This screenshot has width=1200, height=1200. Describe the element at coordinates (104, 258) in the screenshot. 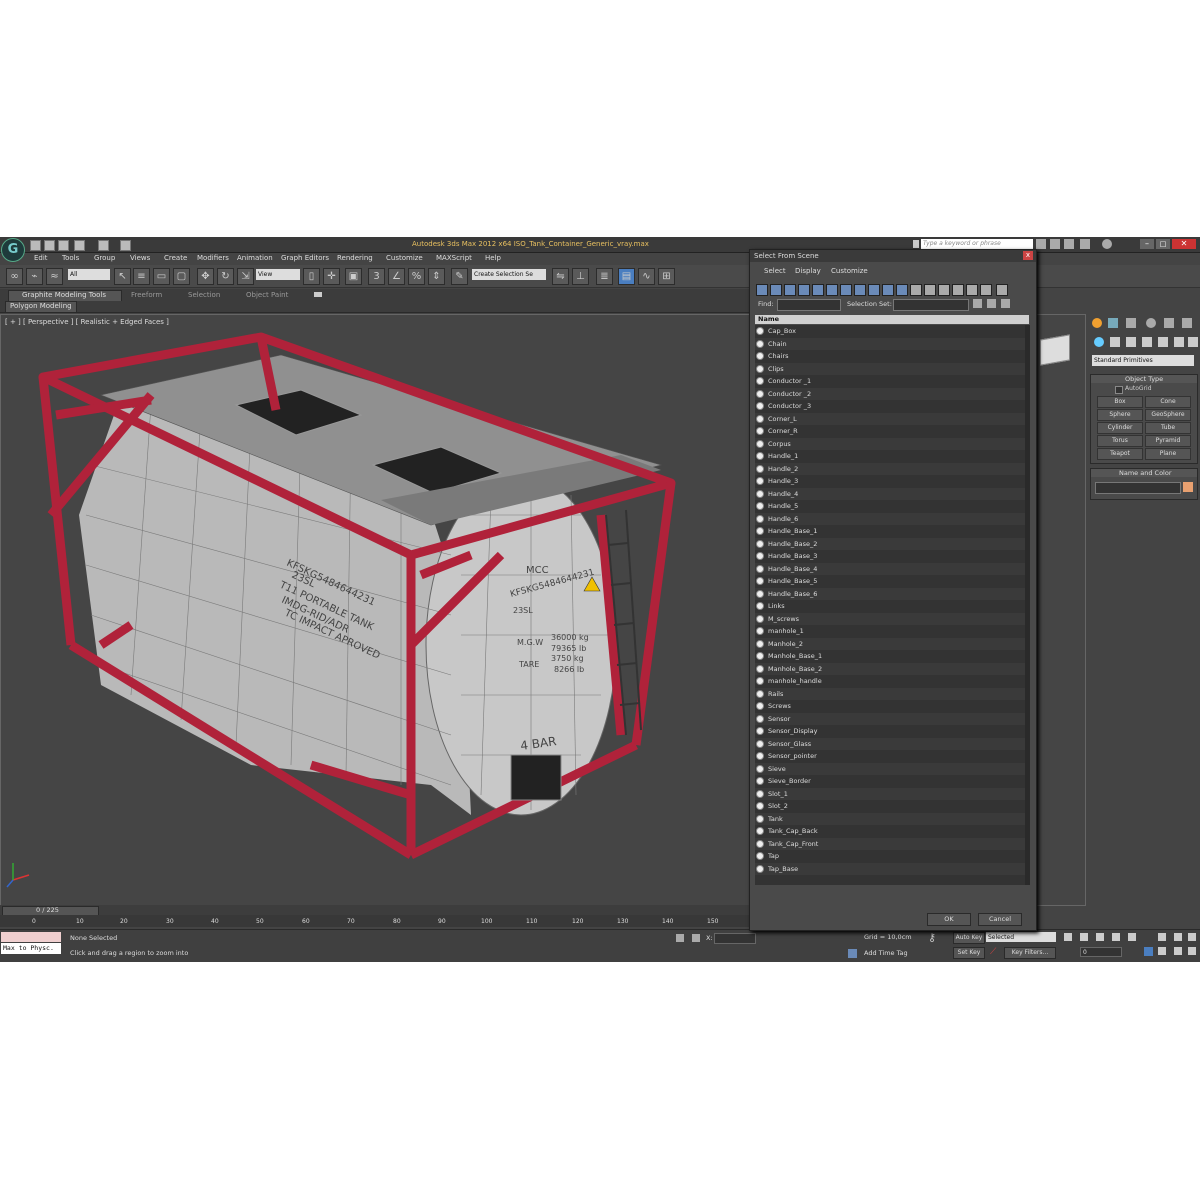

I see `menu-group: Group` at that location.